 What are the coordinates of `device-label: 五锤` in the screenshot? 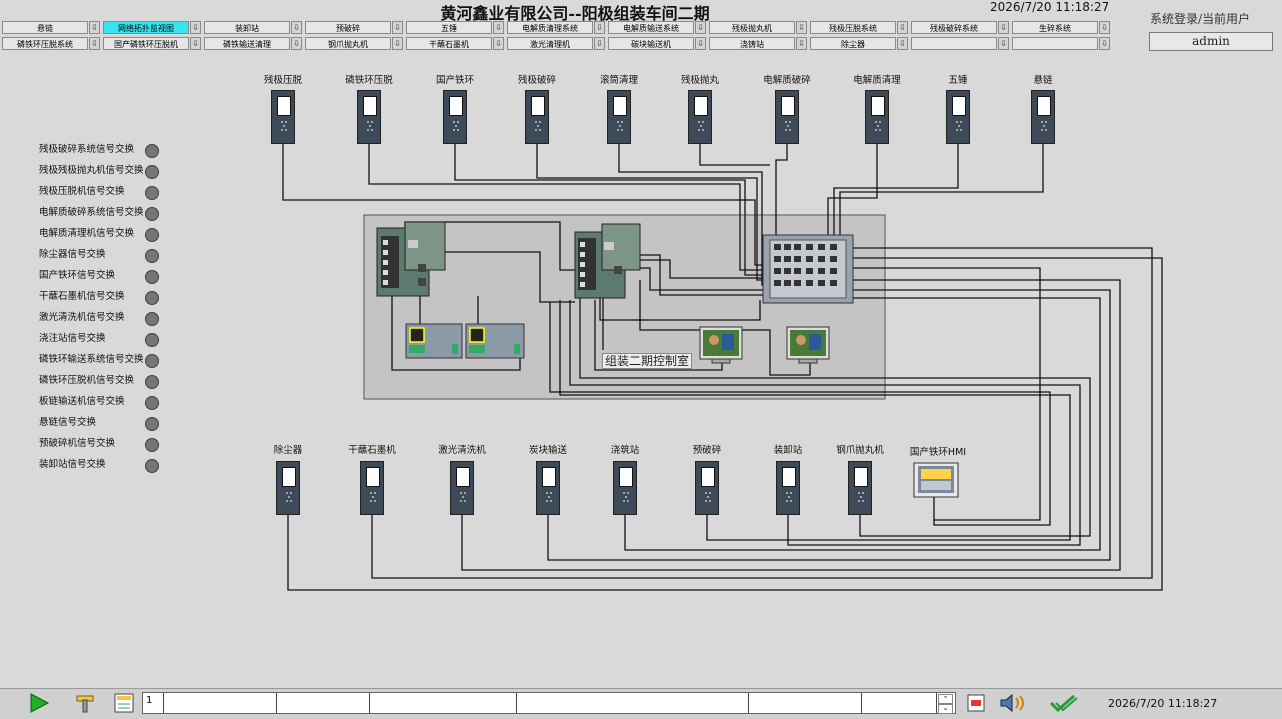 It's located at (958, 80).